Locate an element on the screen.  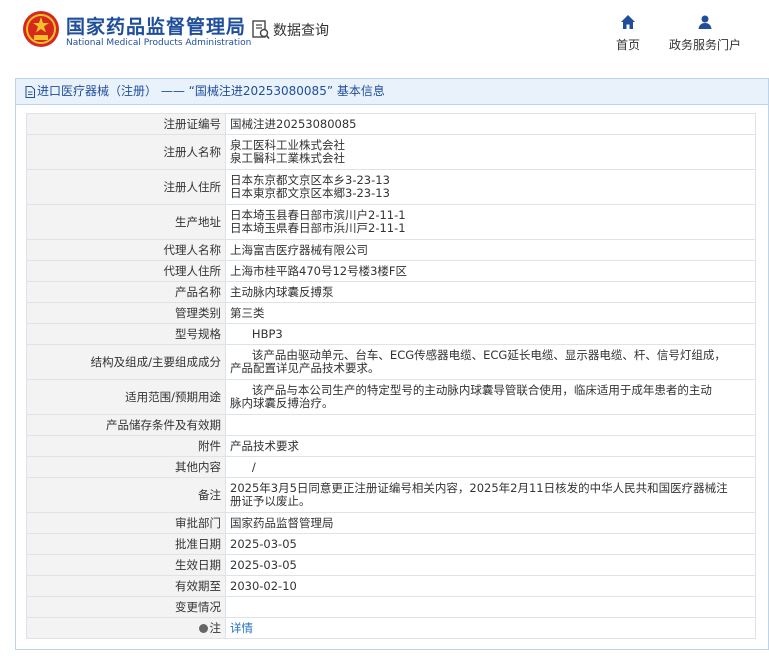
table-row: 有效期至 2030-02-10 is located at coordinates (391, 586).